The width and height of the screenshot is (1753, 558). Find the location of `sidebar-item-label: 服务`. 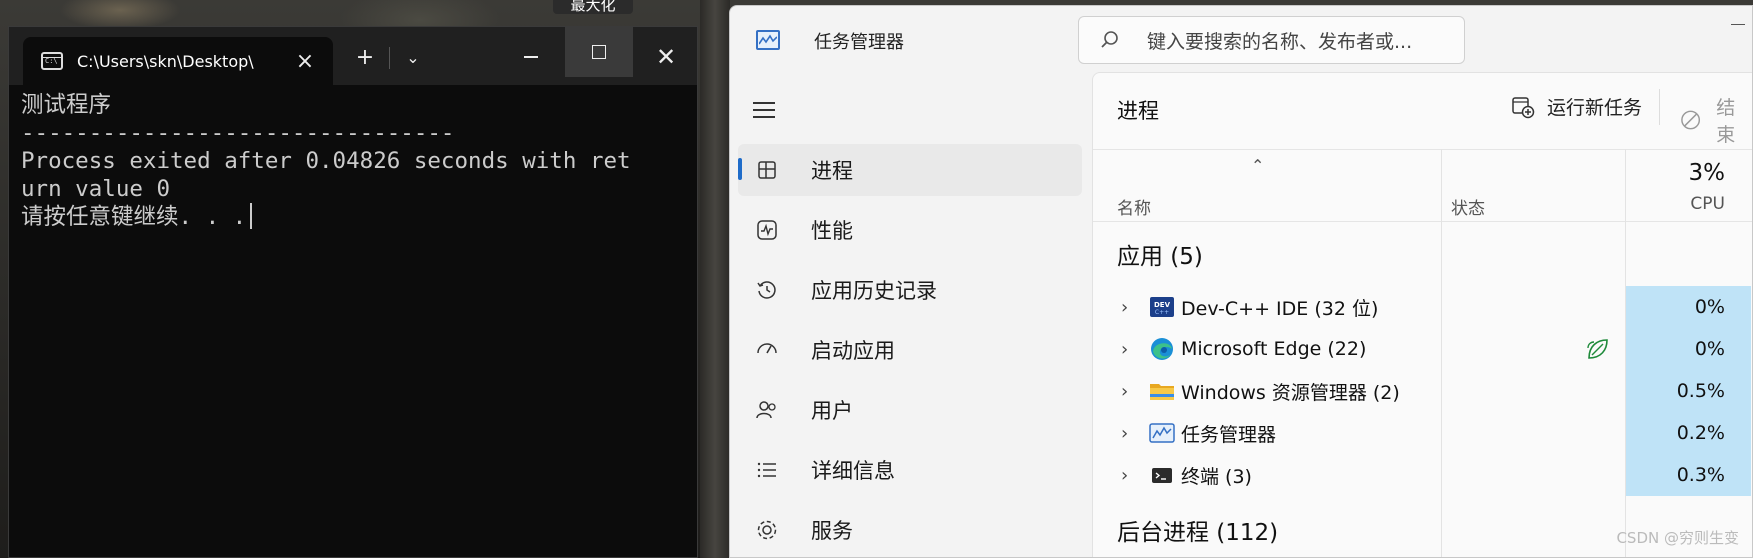

sidebar-item-label: 服务 is located at coordinates (832, 531).